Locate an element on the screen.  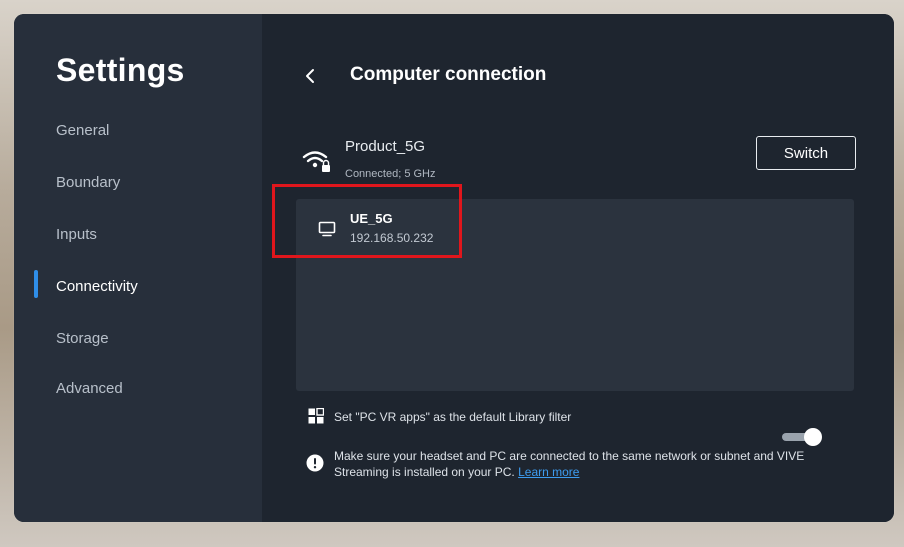
toggle-knob is located at coordinates (813, 437).